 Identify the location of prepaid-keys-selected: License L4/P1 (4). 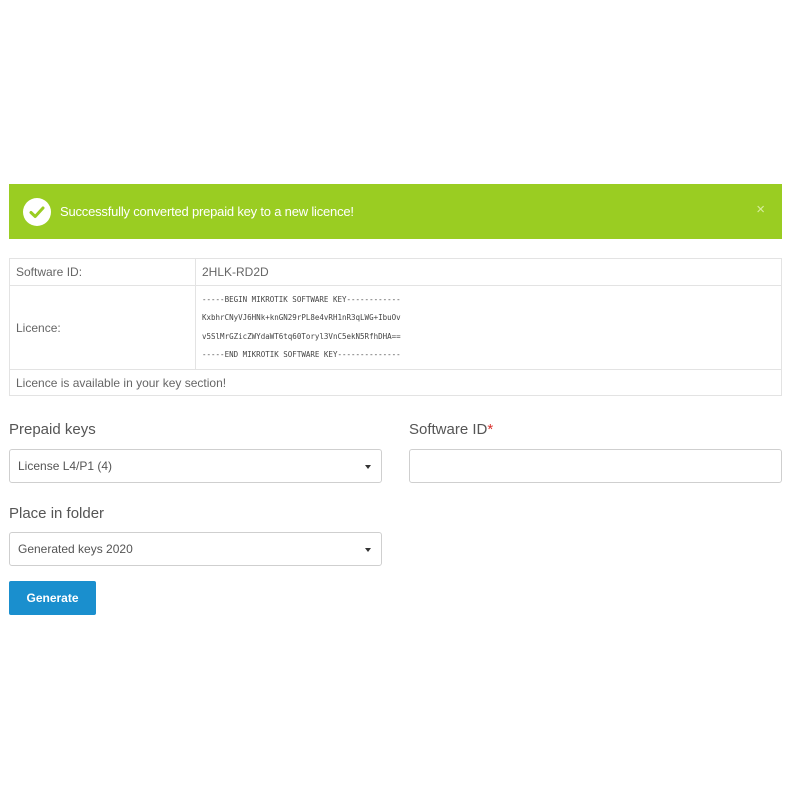
(65, 466).